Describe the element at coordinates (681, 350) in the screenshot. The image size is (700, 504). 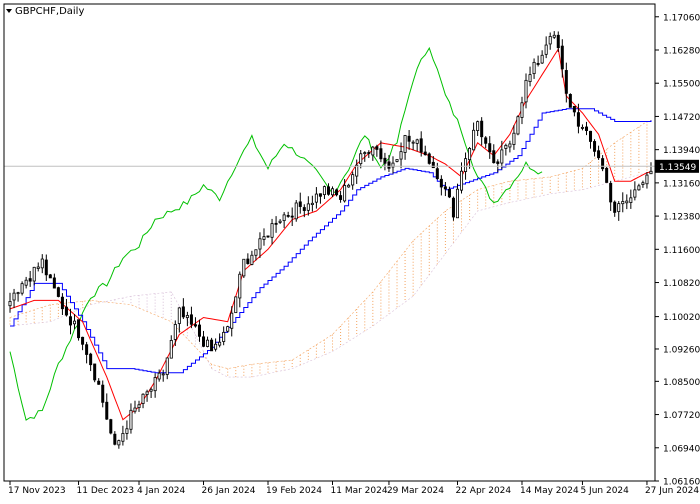
I see `y-tick-label: 1.09260` at that location.